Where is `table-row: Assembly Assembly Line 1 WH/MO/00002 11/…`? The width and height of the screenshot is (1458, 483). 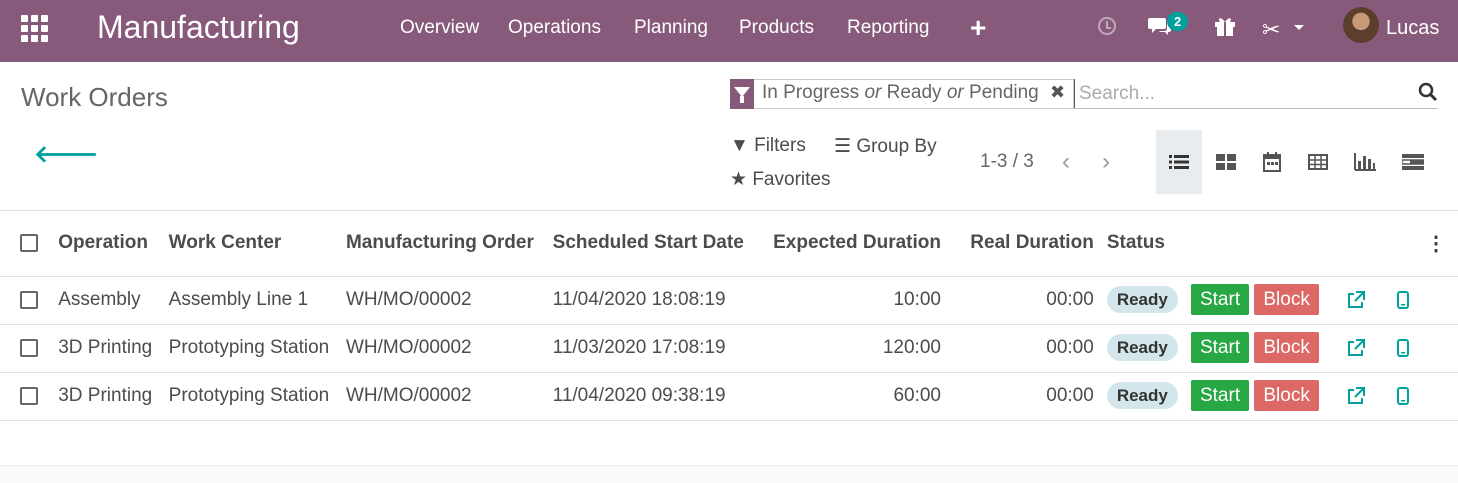
table-row: Assembly Assembly Line 1 WH/MO/00002 11/… is located at coordinates (729, 300).